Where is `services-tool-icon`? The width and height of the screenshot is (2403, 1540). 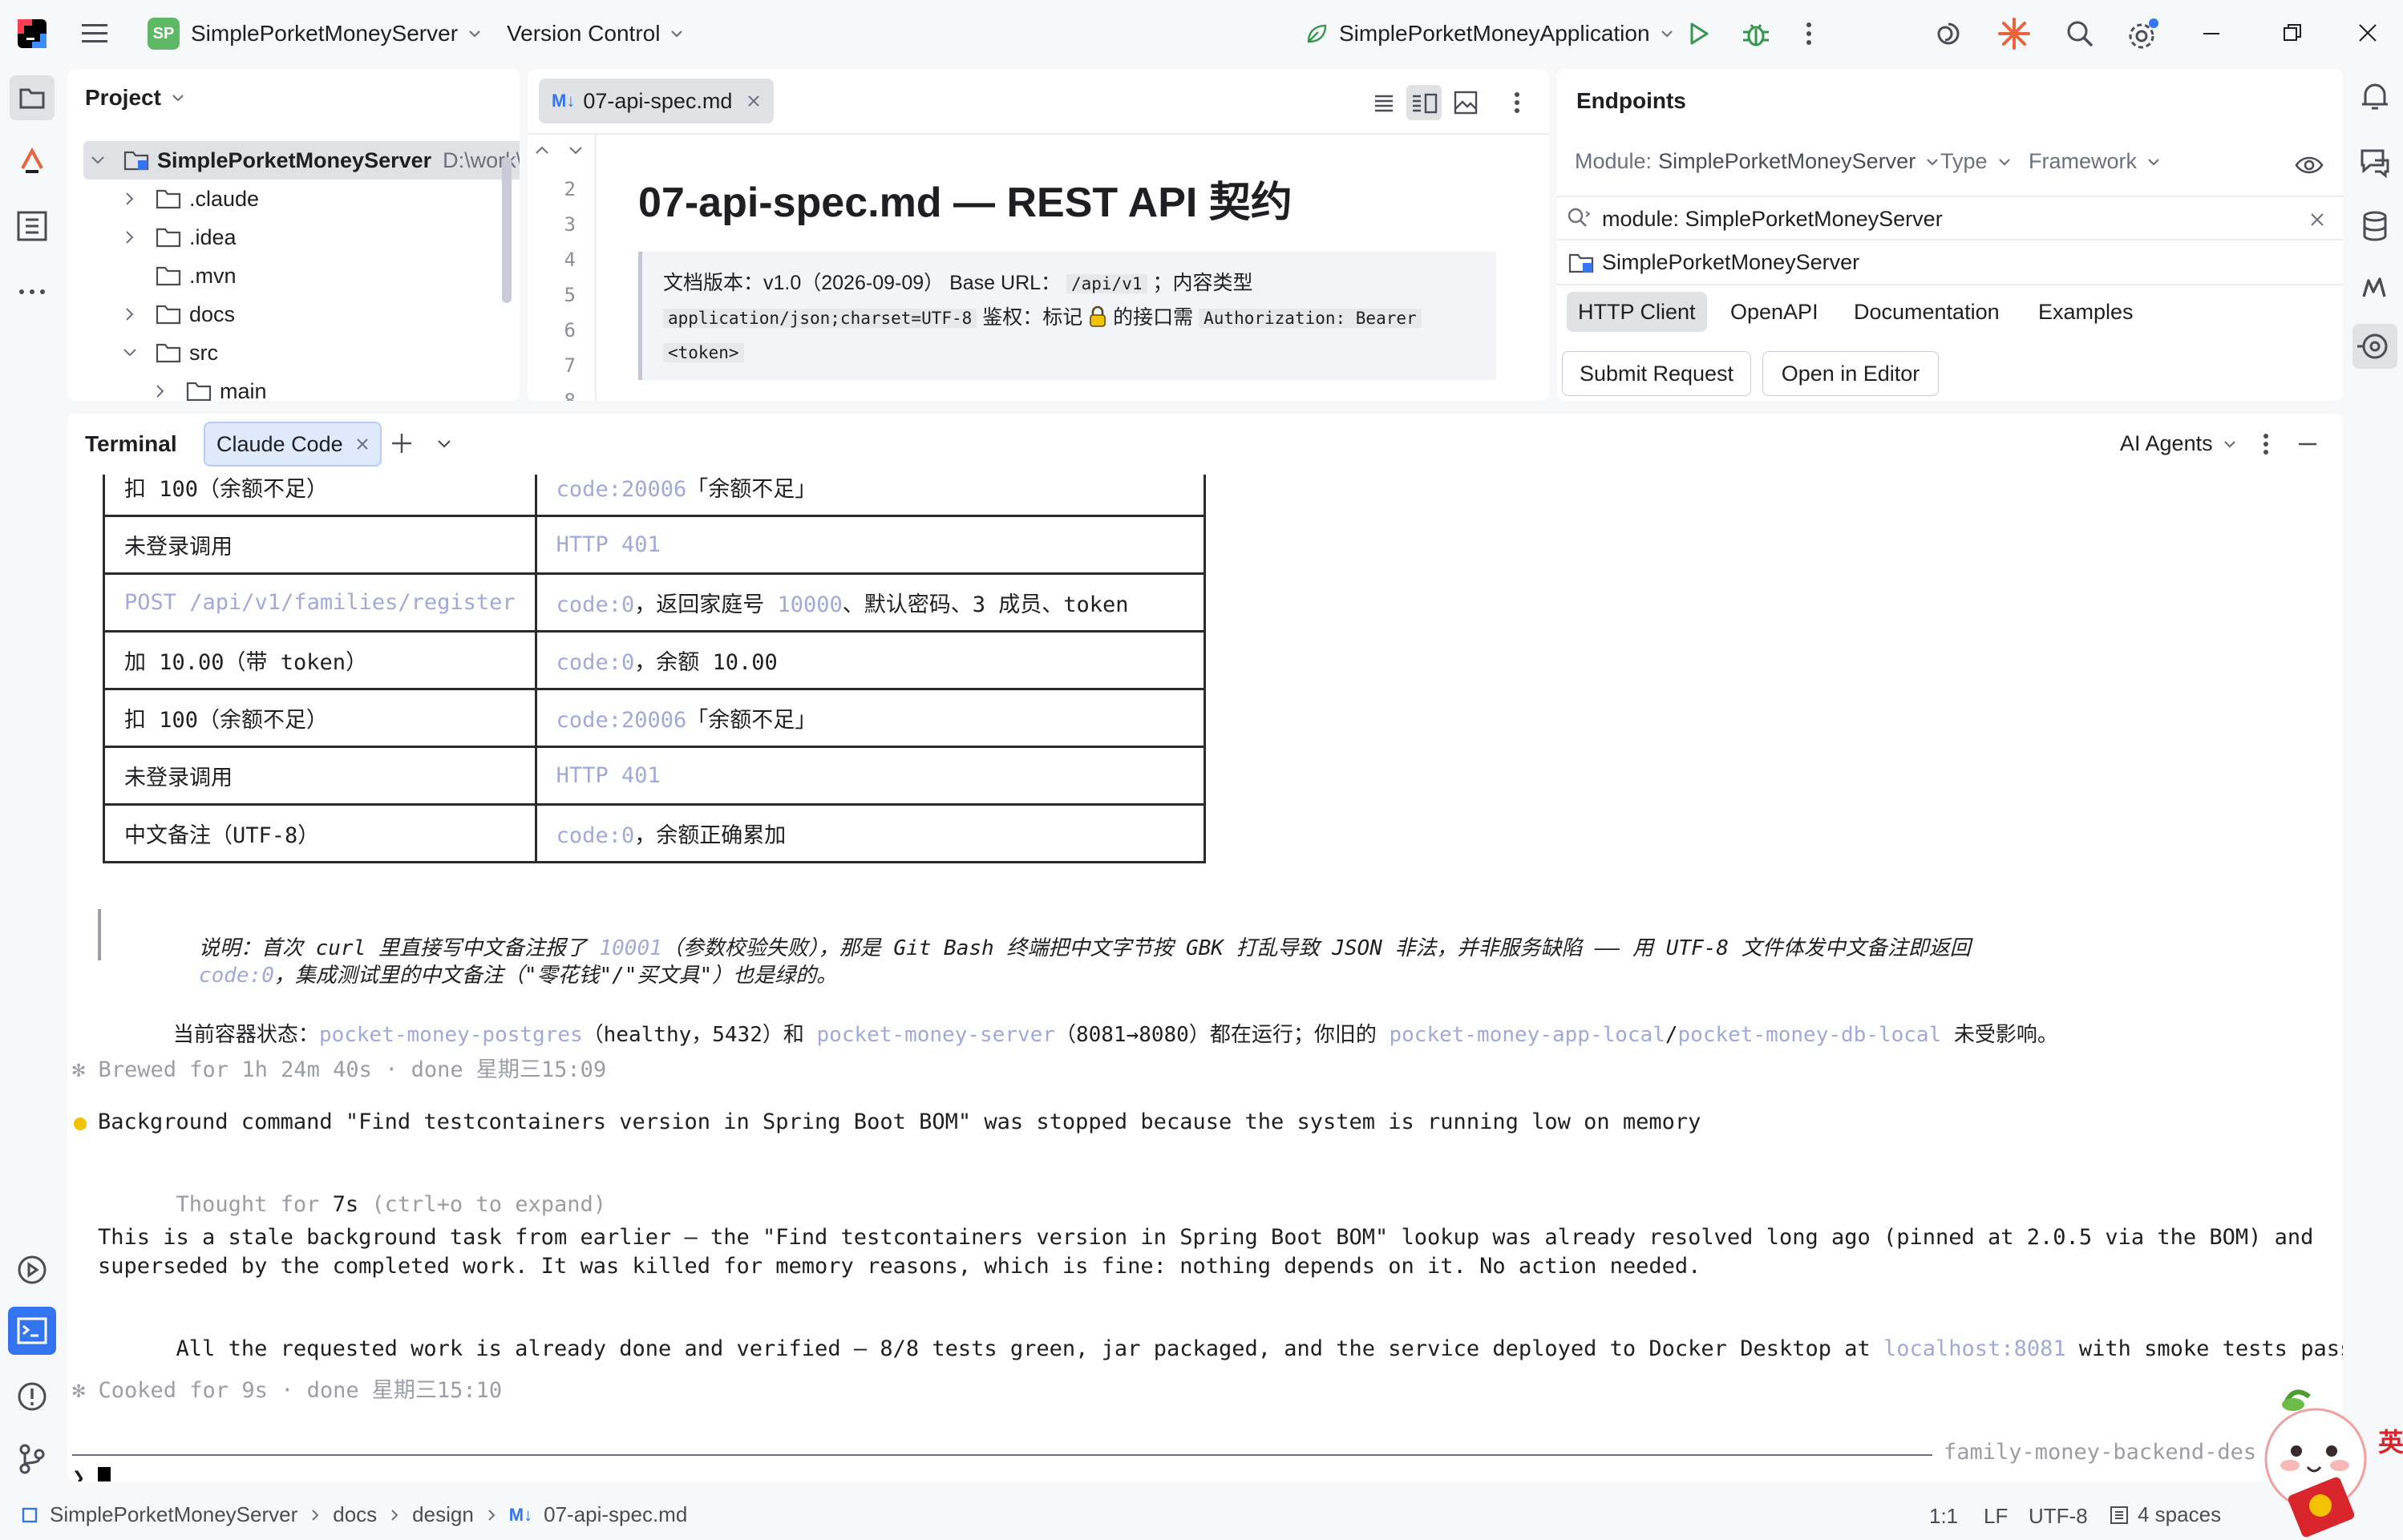
services-tool-icon is located at coordinates (32, 1270).